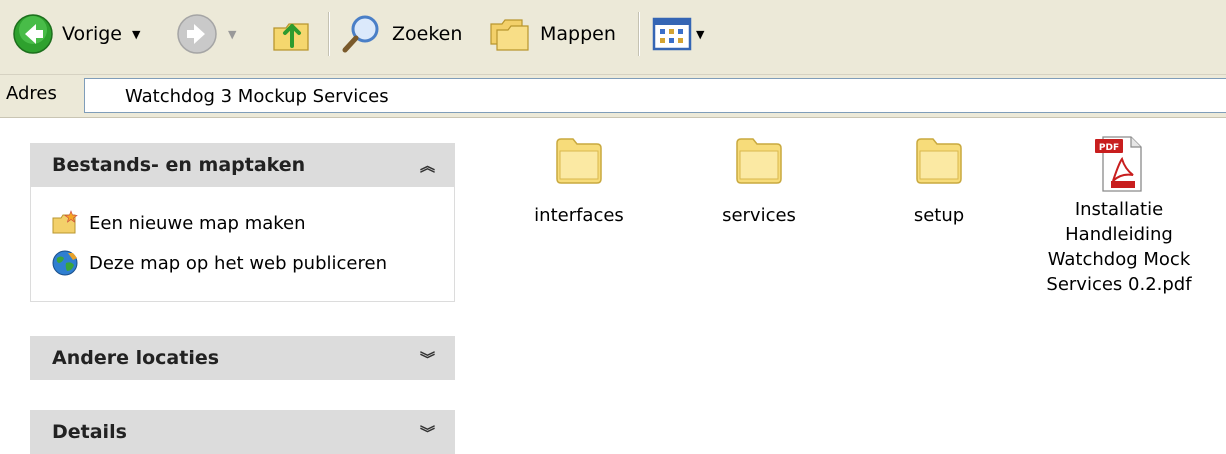 This screenshot has height=454, width=1226. Describe the element at coordinates (700, 34) in the screenshot. I see `views-dropdown-arrow: ▼` at that location.